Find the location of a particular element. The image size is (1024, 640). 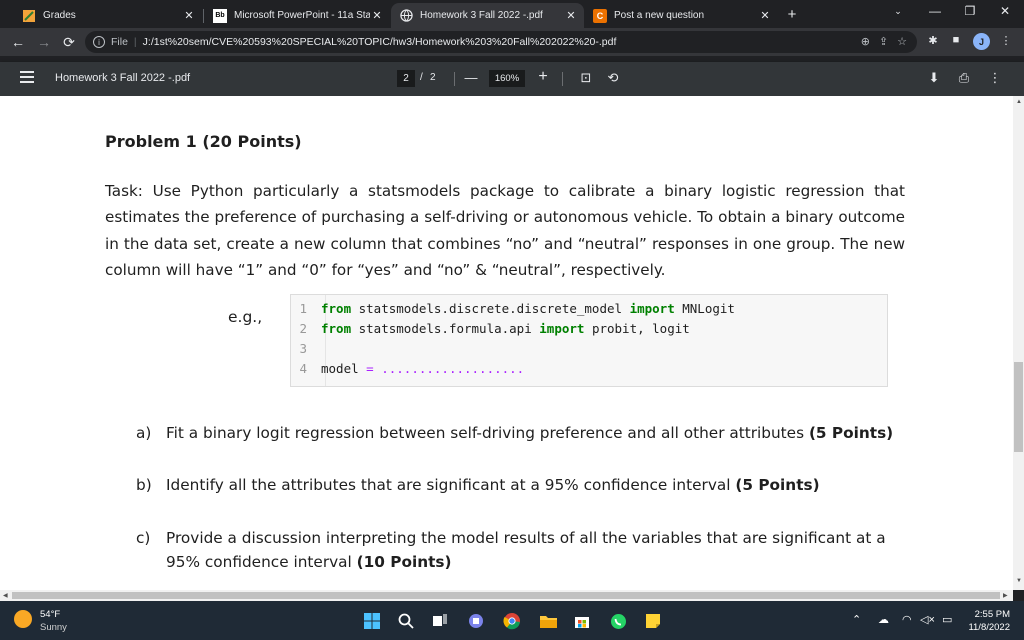

more-actions-icon: ⋮ is located at coordinates (995, 78).